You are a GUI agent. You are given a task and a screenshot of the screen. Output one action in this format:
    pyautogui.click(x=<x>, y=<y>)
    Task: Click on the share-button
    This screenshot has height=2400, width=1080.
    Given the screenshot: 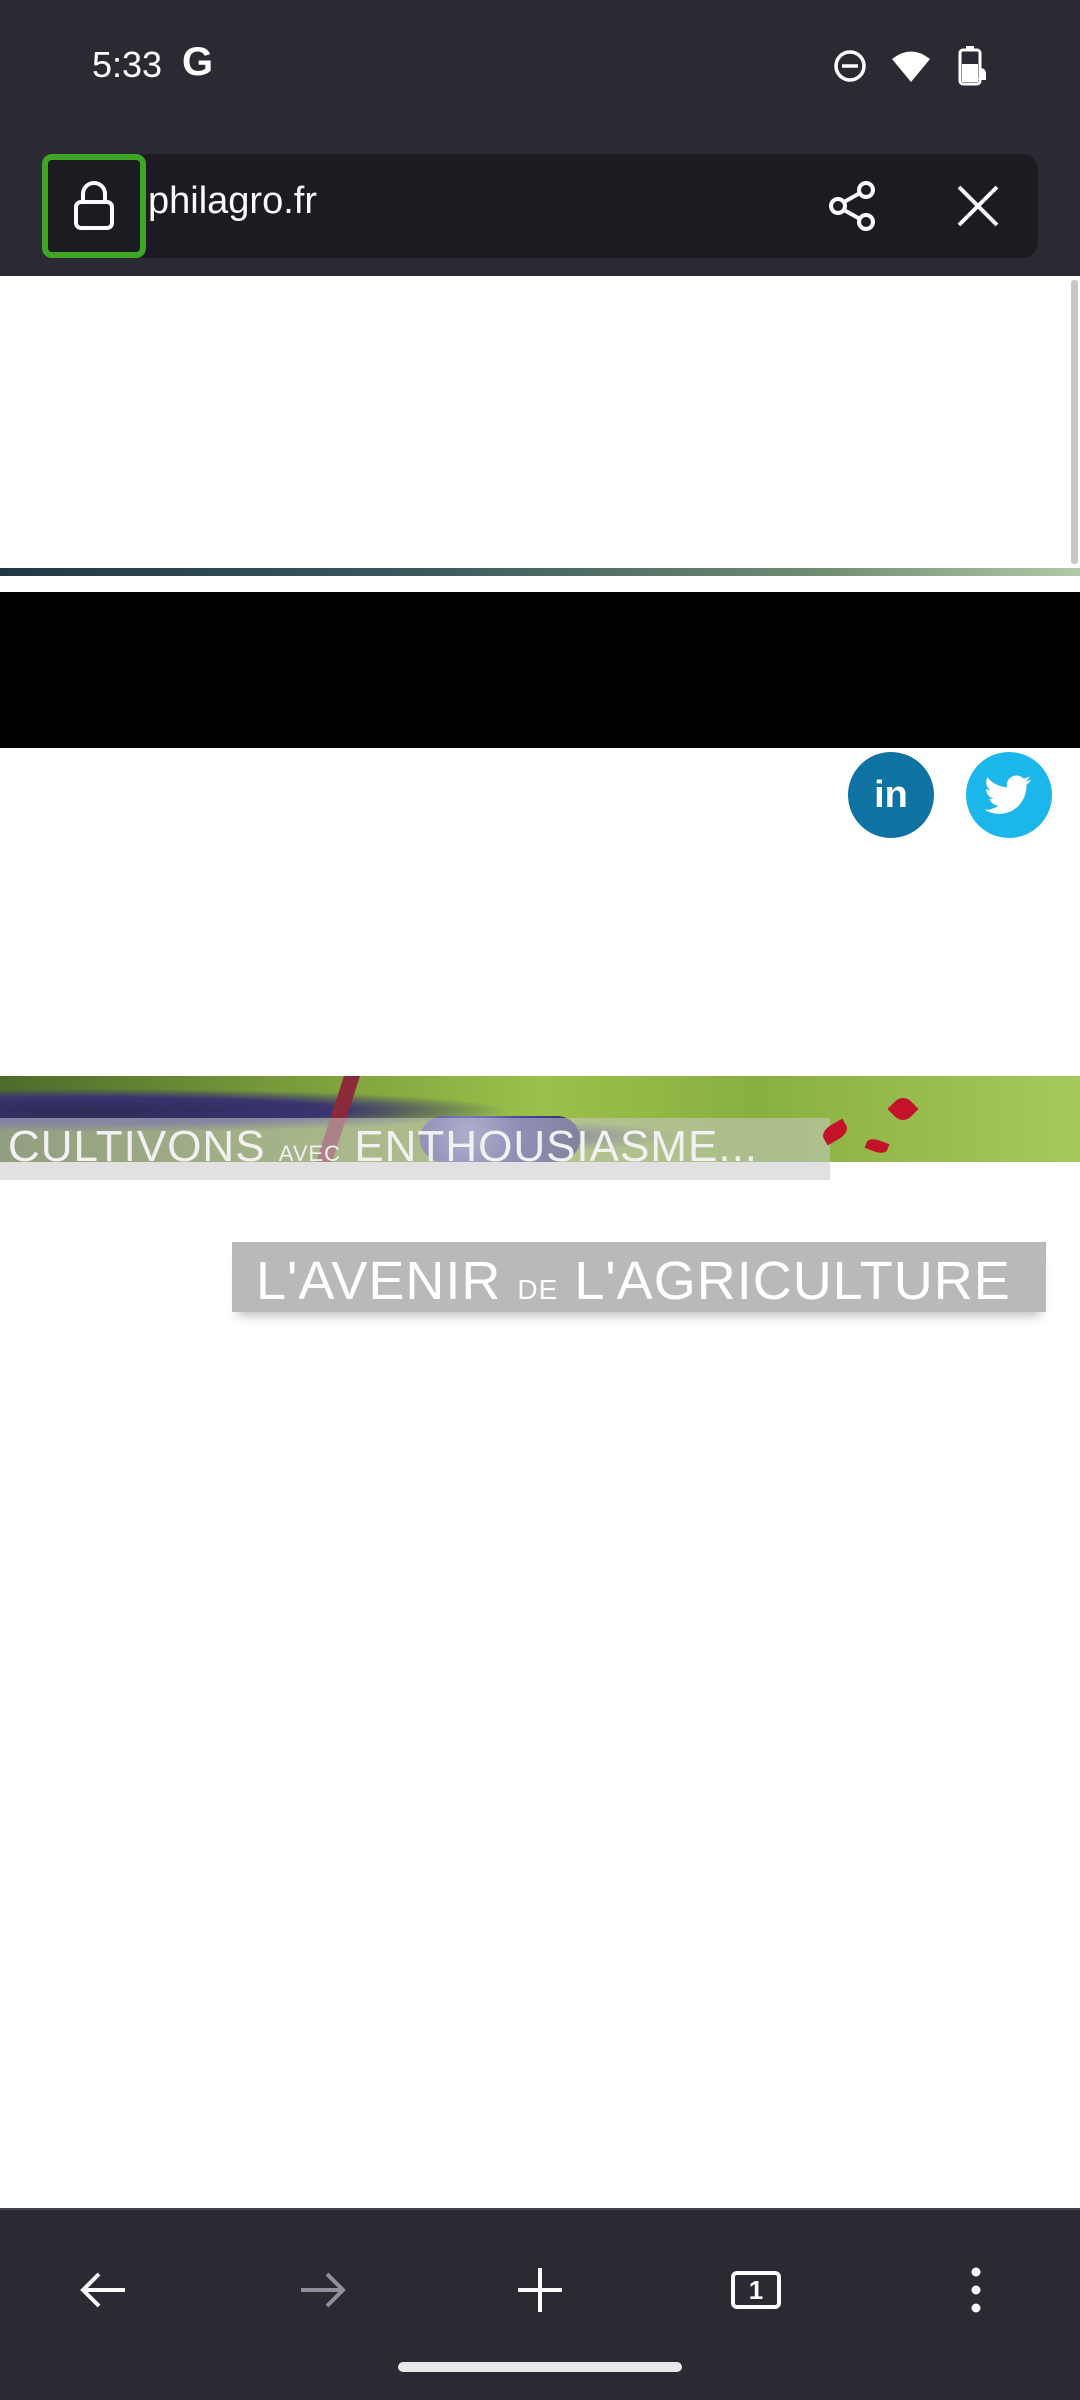 What is the action you would take?
    pyautogui.click(x=852, y=206)
    